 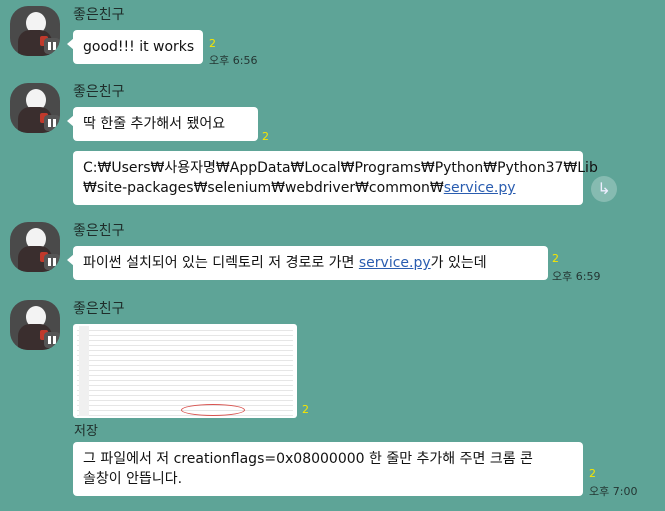 I want to click on code-screenshot-image, so click(x=185, y=371).